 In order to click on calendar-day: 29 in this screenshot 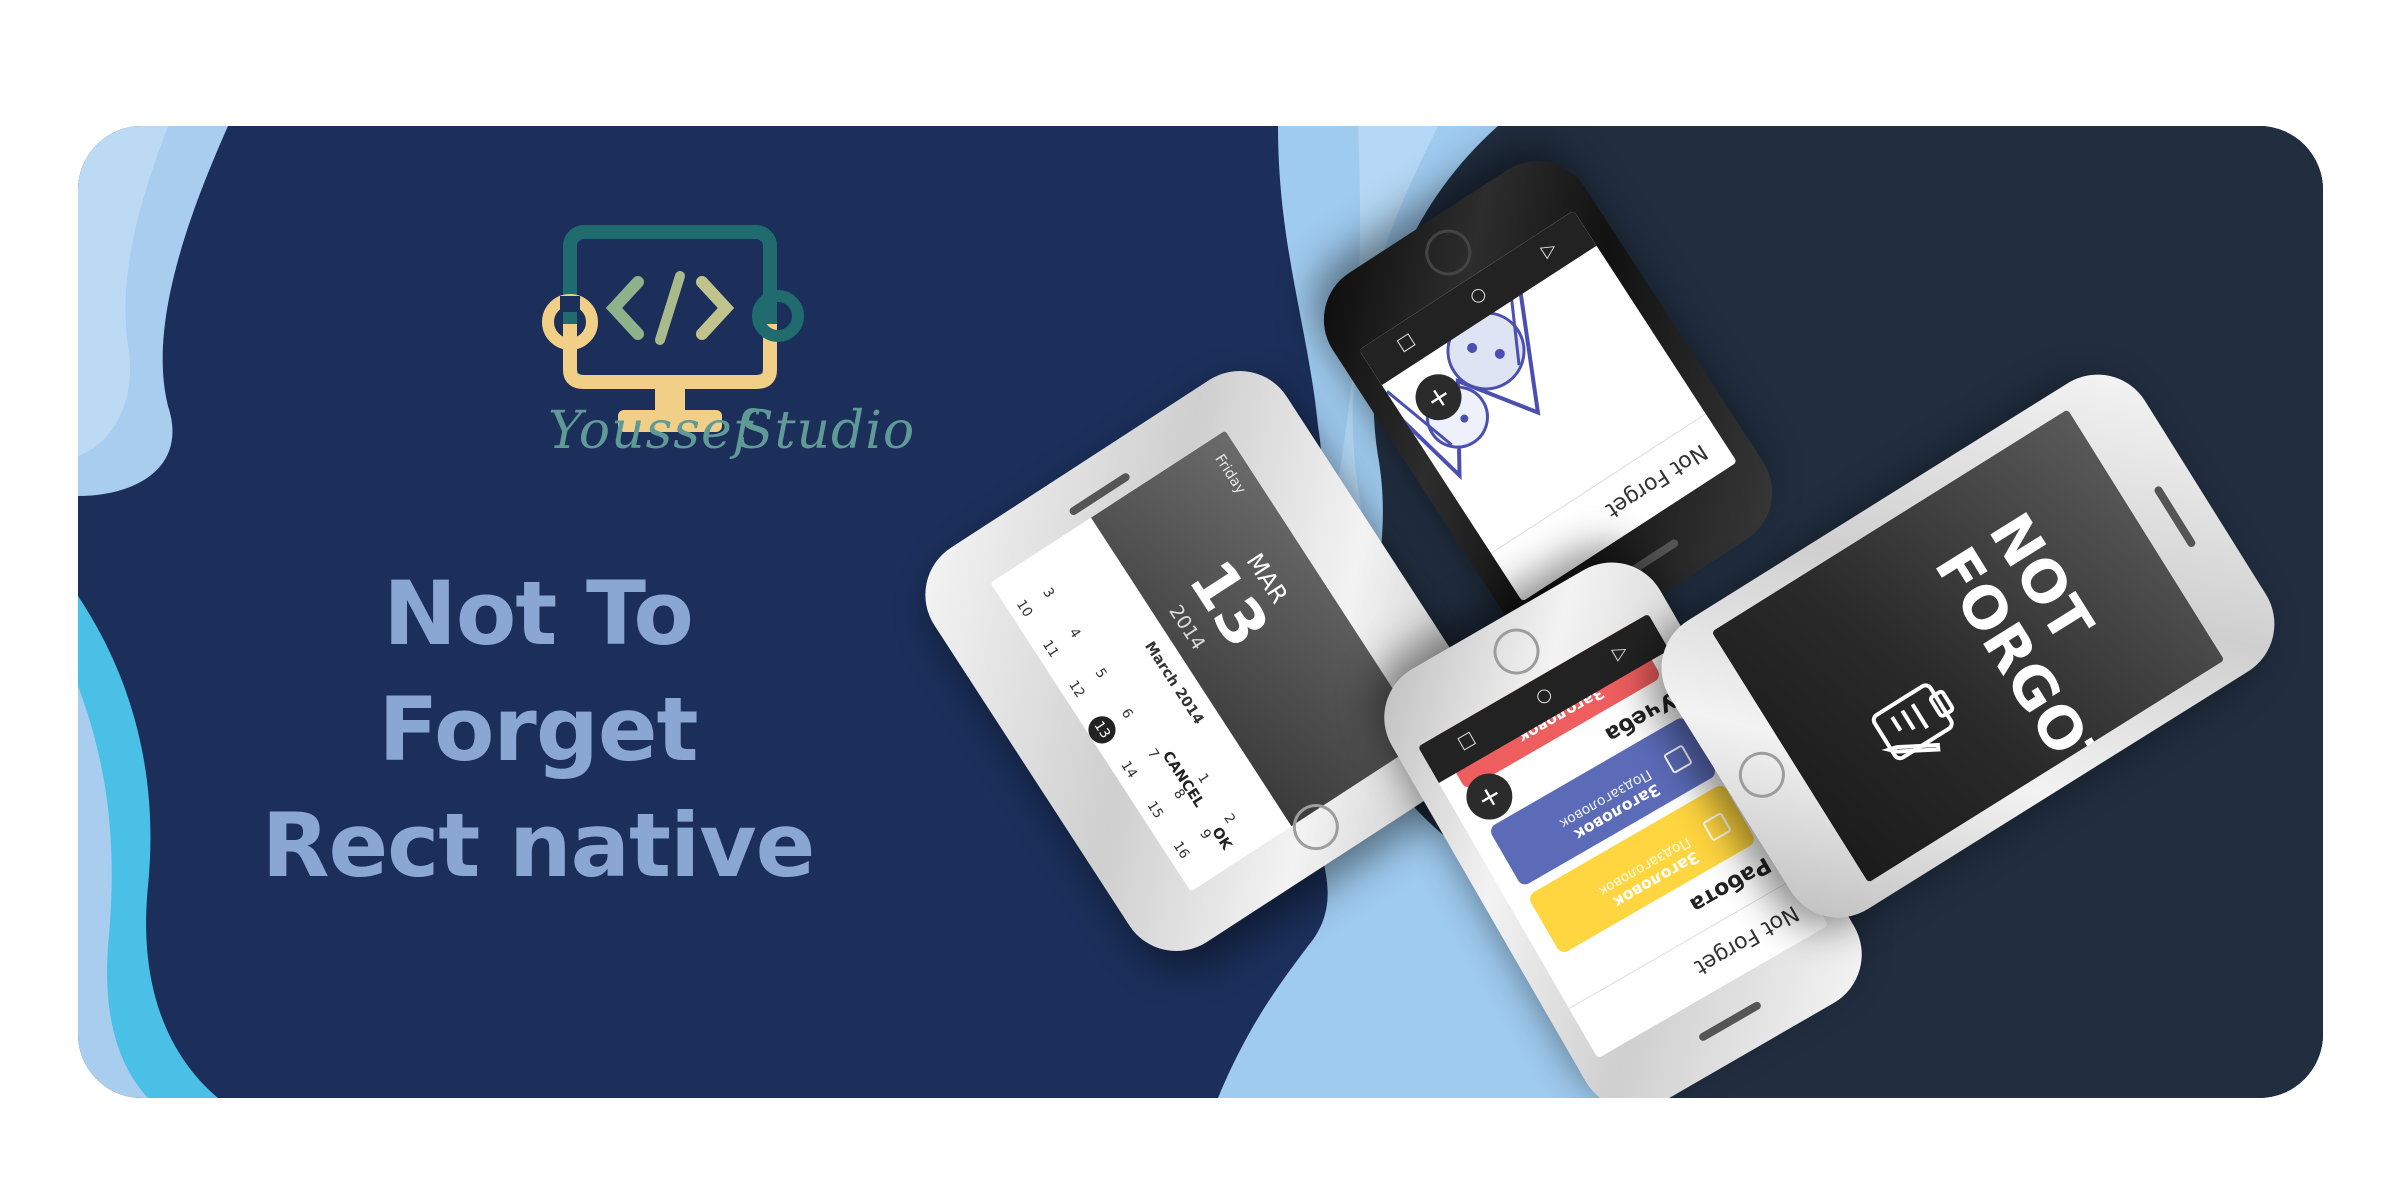, I will do `click(1101, 844)`.